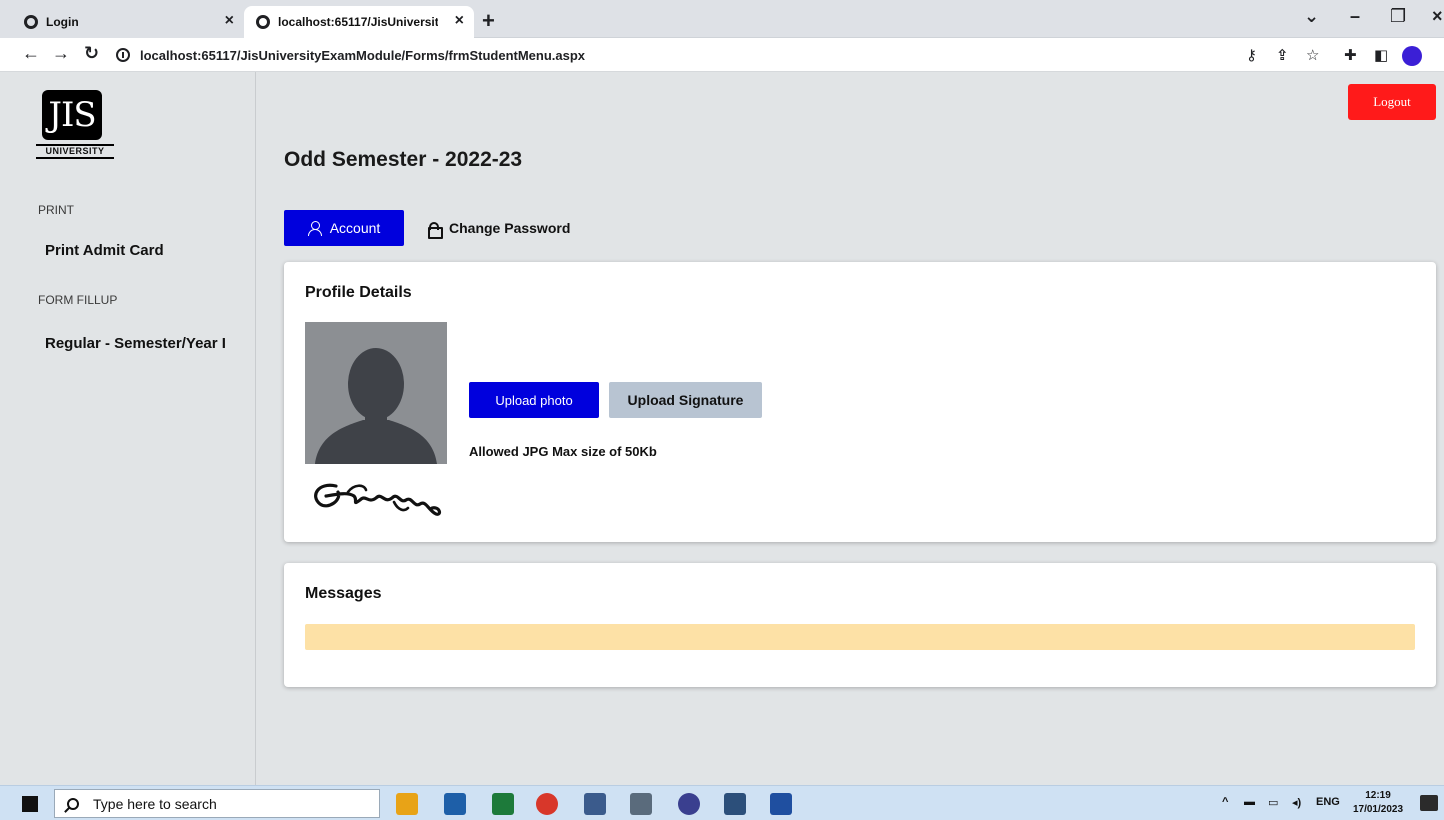  Describe the element at coordinates (91, 53) in the screenshot. I see `reload-icon: ↻` at that location.